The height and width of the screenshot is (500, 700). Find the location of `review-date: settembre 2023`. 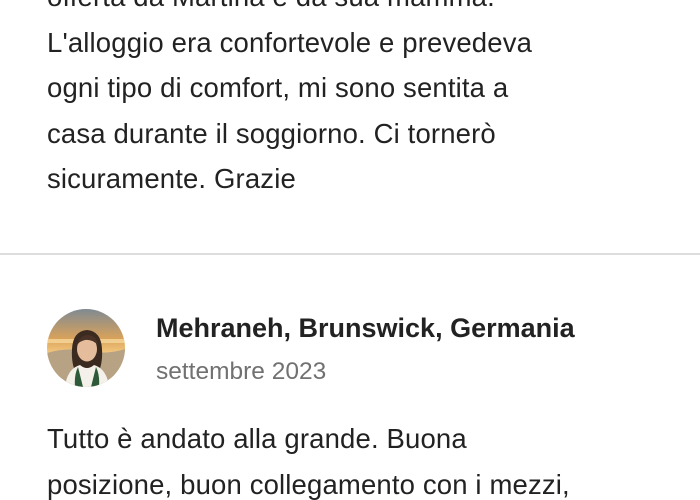

review-date: settembre 2023 is located at coordinates (241, 371).